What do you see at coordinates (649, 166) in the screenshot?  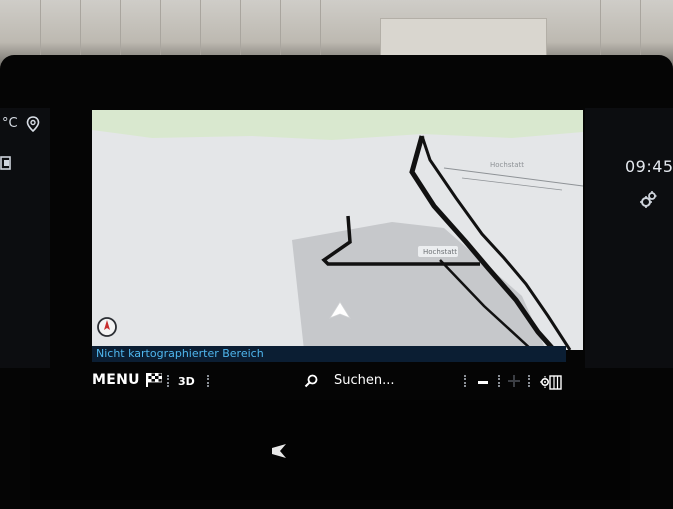 I see `clock: 09:45` at bounding box center [649, 166].